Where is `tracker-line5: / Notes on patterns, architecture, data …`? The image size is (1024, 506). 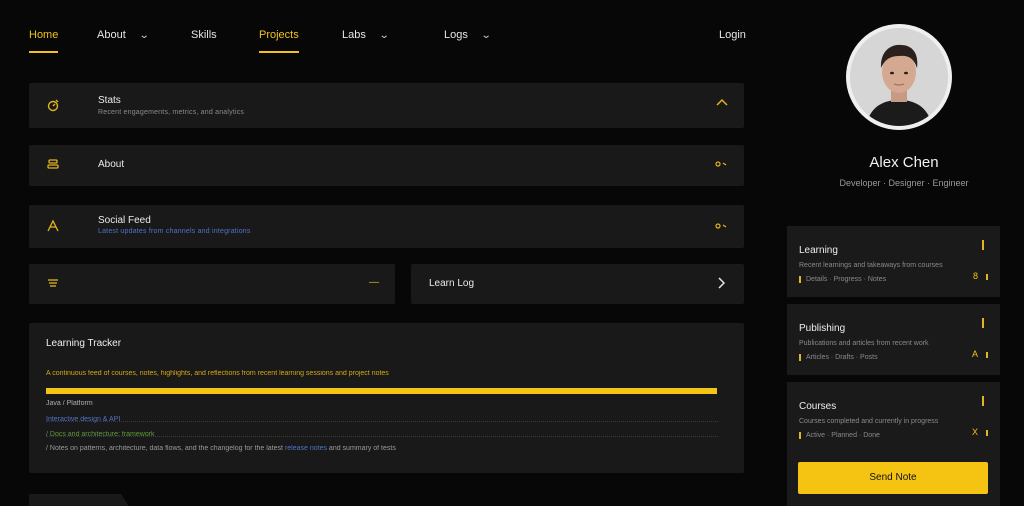
tracker-line5: / Notes on patterns, architecture, data … is located at coordinates (382, 448).